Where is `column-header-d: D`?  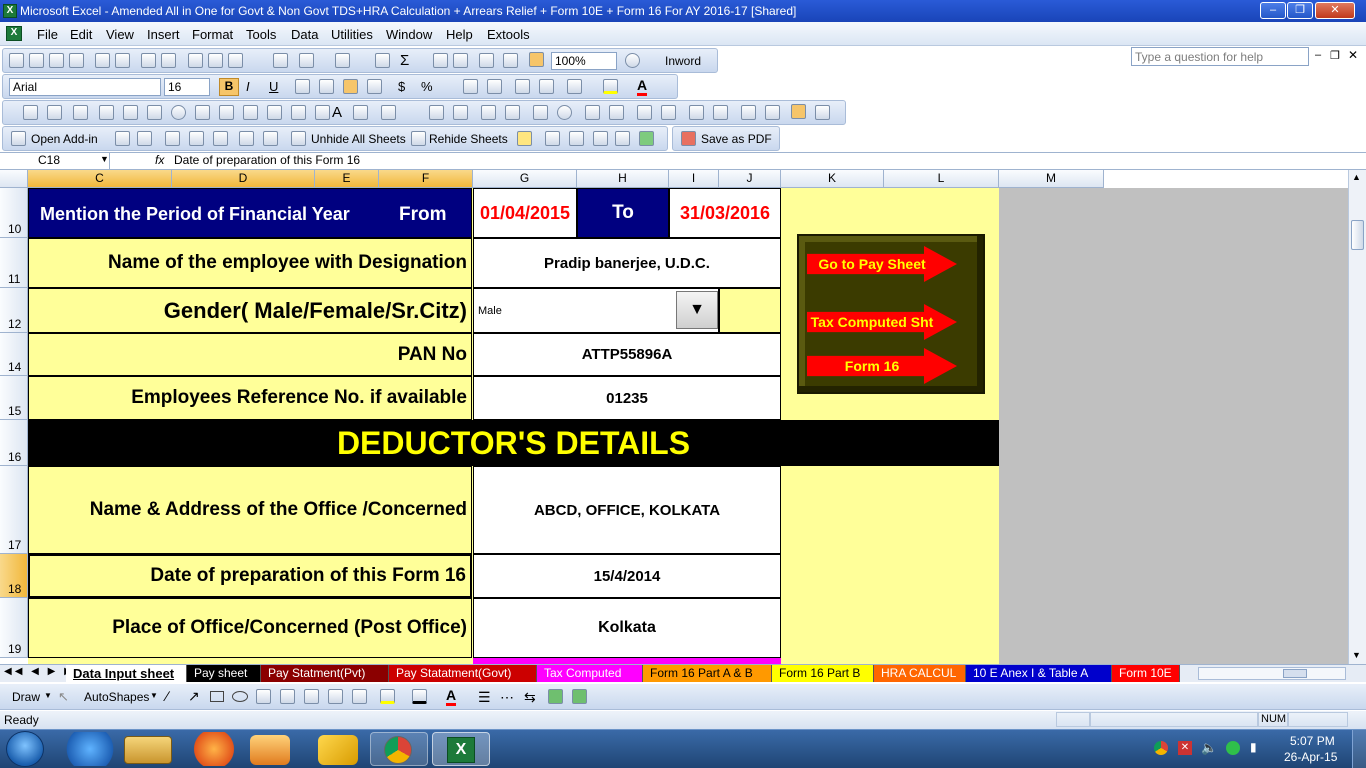
column-header-d: D is located at coordinates (243, 179).